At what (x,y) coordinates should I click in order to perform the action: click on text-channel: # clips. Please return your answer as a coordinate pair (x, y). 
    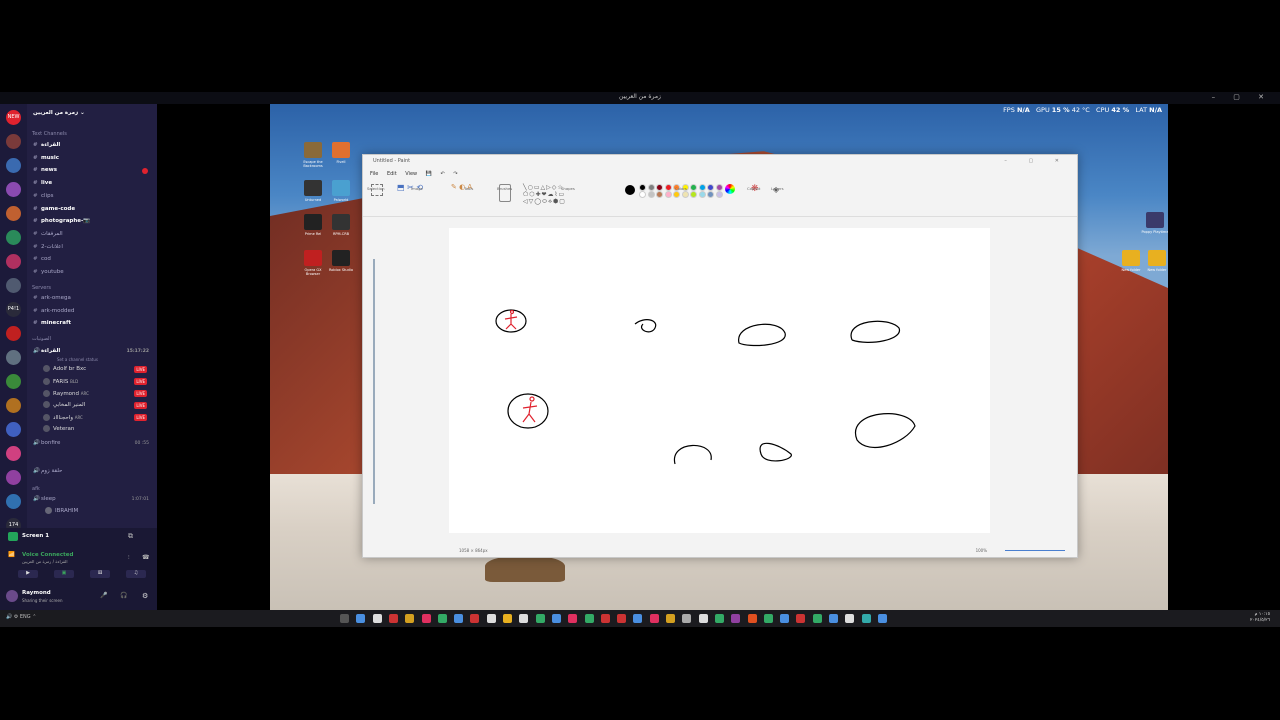
    Looking at the image, I should click on (93, 196).